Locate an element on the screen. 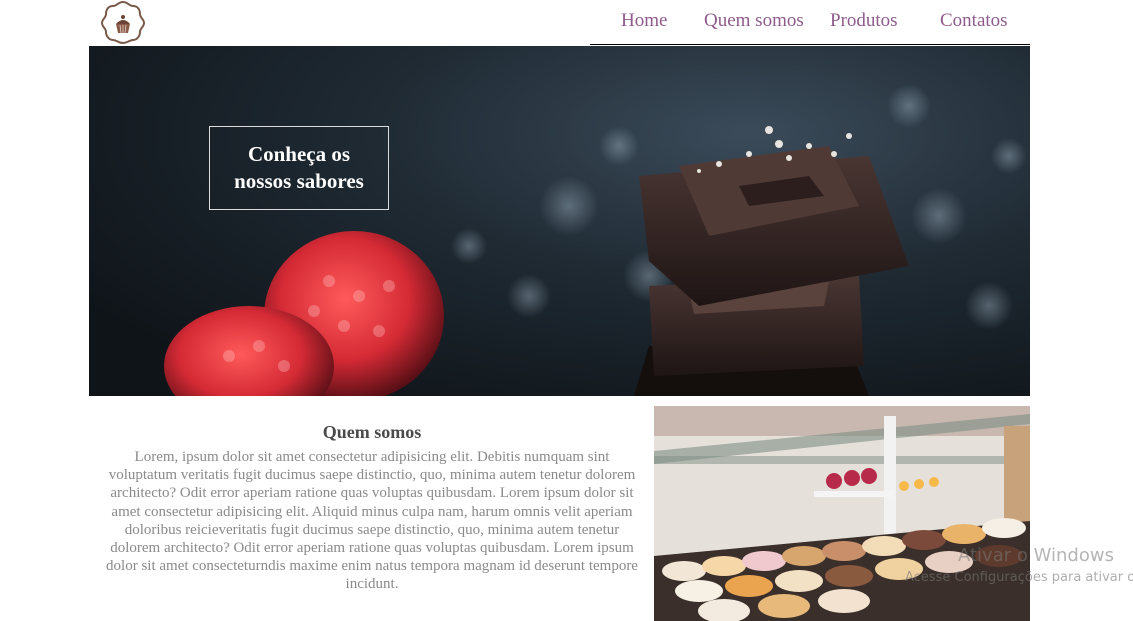 This screenshot has height=621, width=1133. hero-caption-line2: nossos sabores is located at coordinates (299, 181).